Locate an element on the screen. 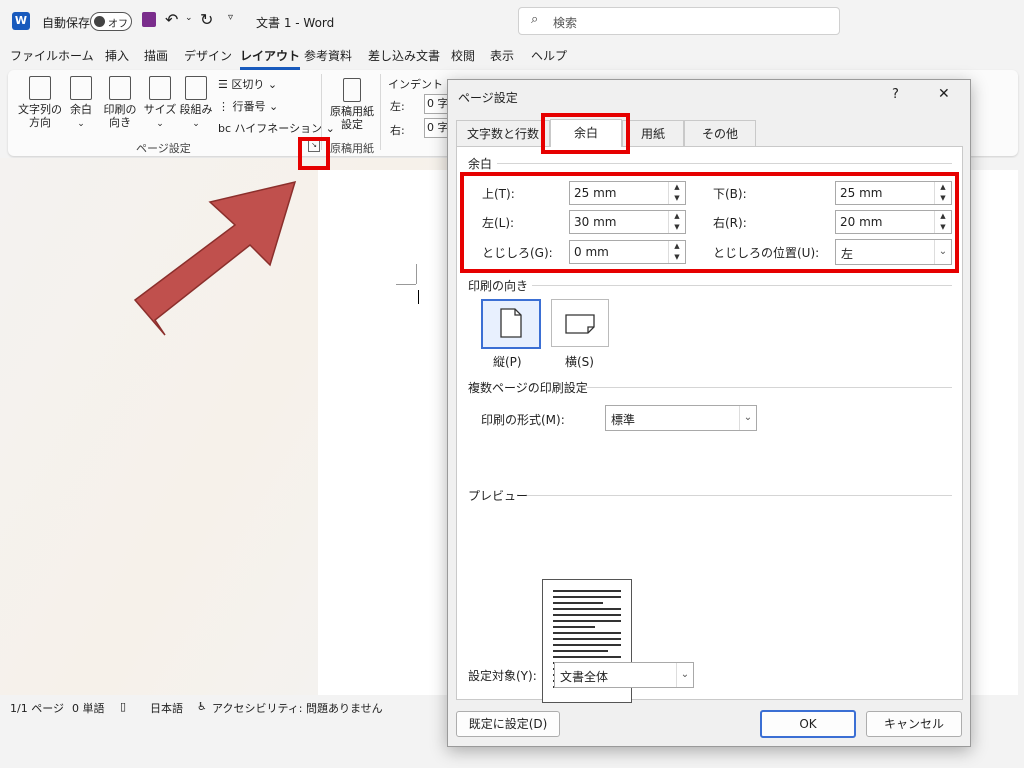 This screenshot has height=768, width=1024. title-bar: W 自動保存 オフ ↶ ⌄ ↻ ▿ 文書 1 - Word ⌕ 検索 is located at coordinates (512, 21).